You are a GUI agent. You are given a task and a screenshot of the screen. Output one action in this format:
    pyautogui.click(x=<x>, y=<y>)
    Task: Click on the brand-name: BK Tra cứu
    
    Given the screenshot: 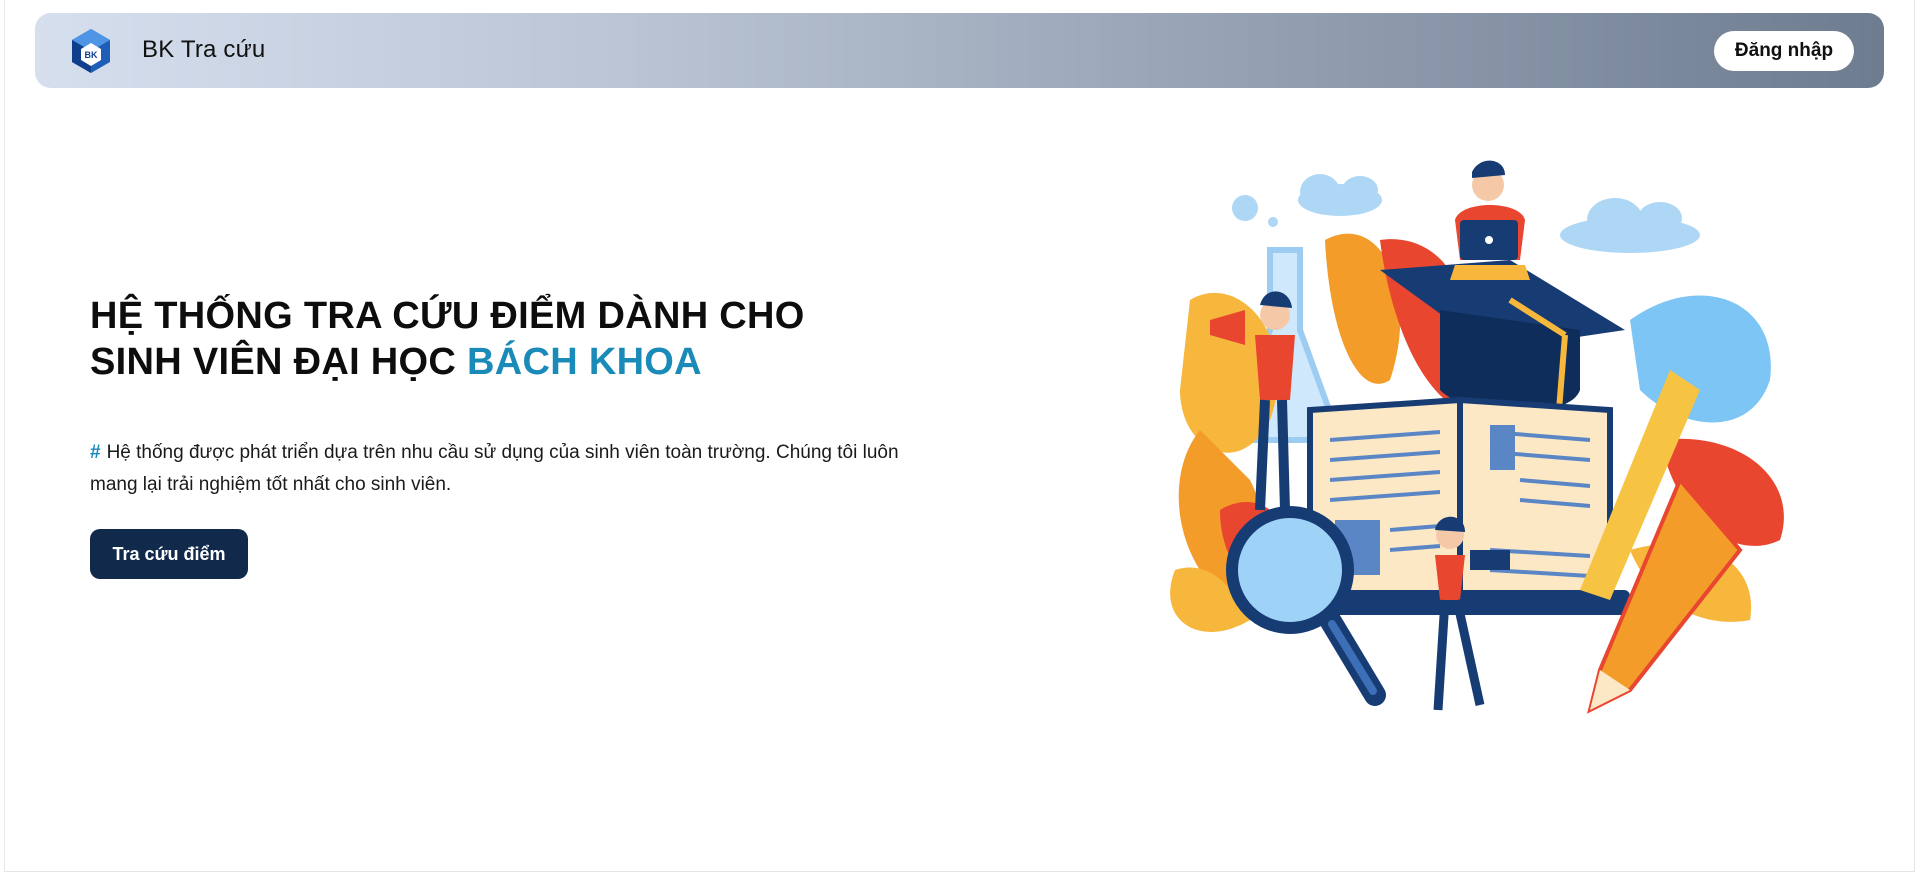 What is the action you would take?
    pyautogui.click(x=203, y=50)
    